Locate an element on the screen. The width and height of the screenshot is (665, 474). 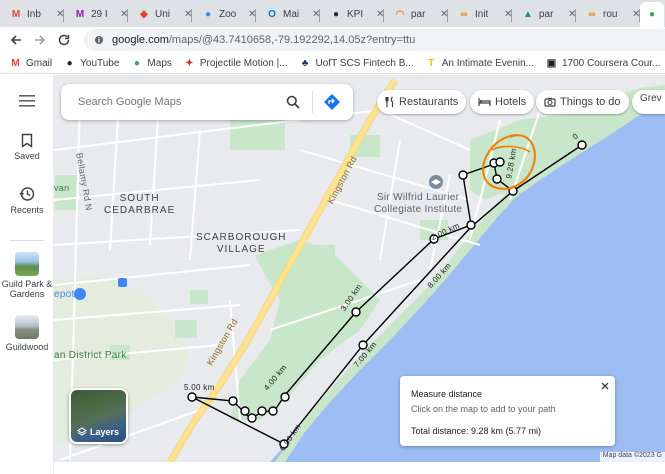
browser-tab: O Mai ✕ is located at coordinates (288, 14).